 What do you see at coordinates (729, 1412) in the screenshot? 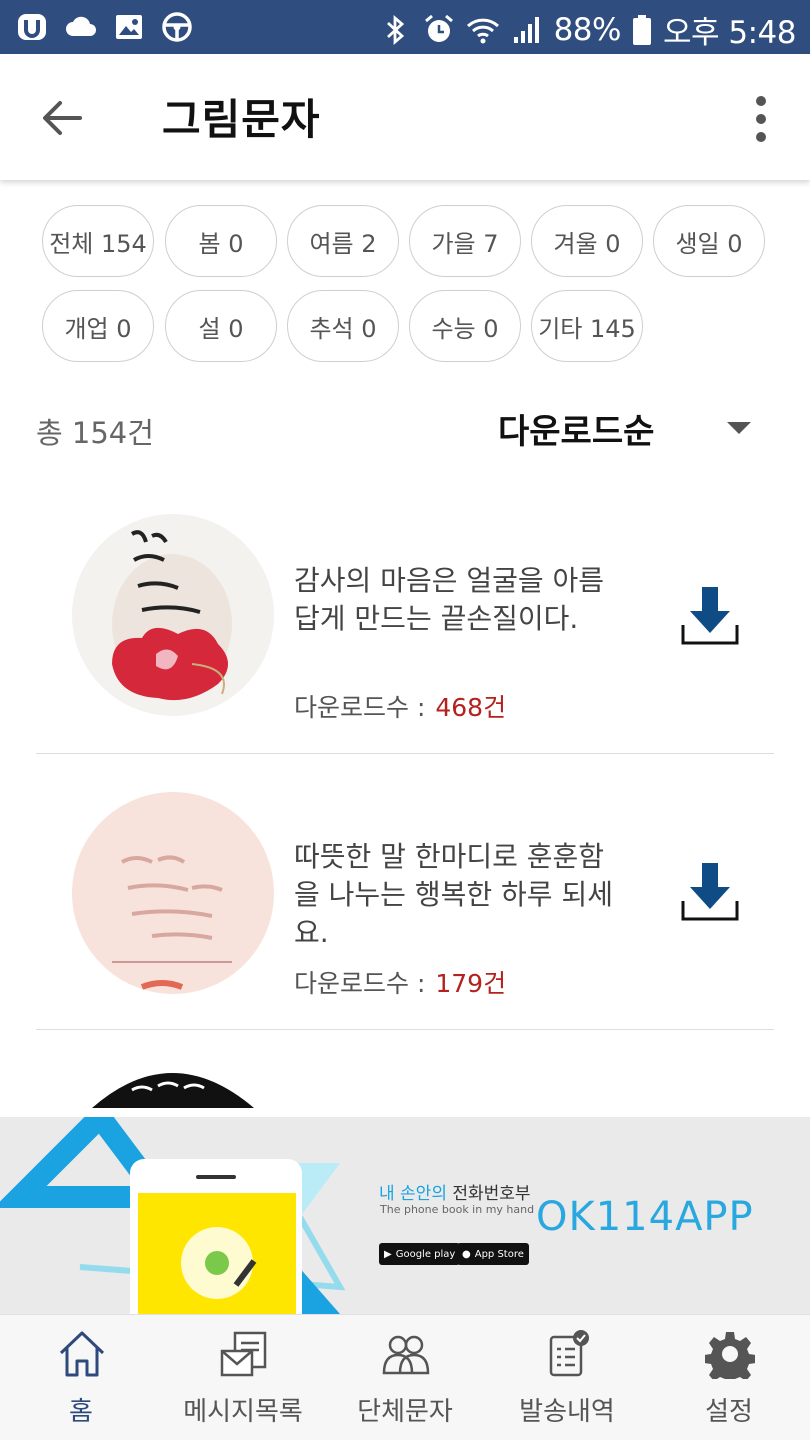
I see `nav-settings-label: 설정` at bounding box center [729, 1412].